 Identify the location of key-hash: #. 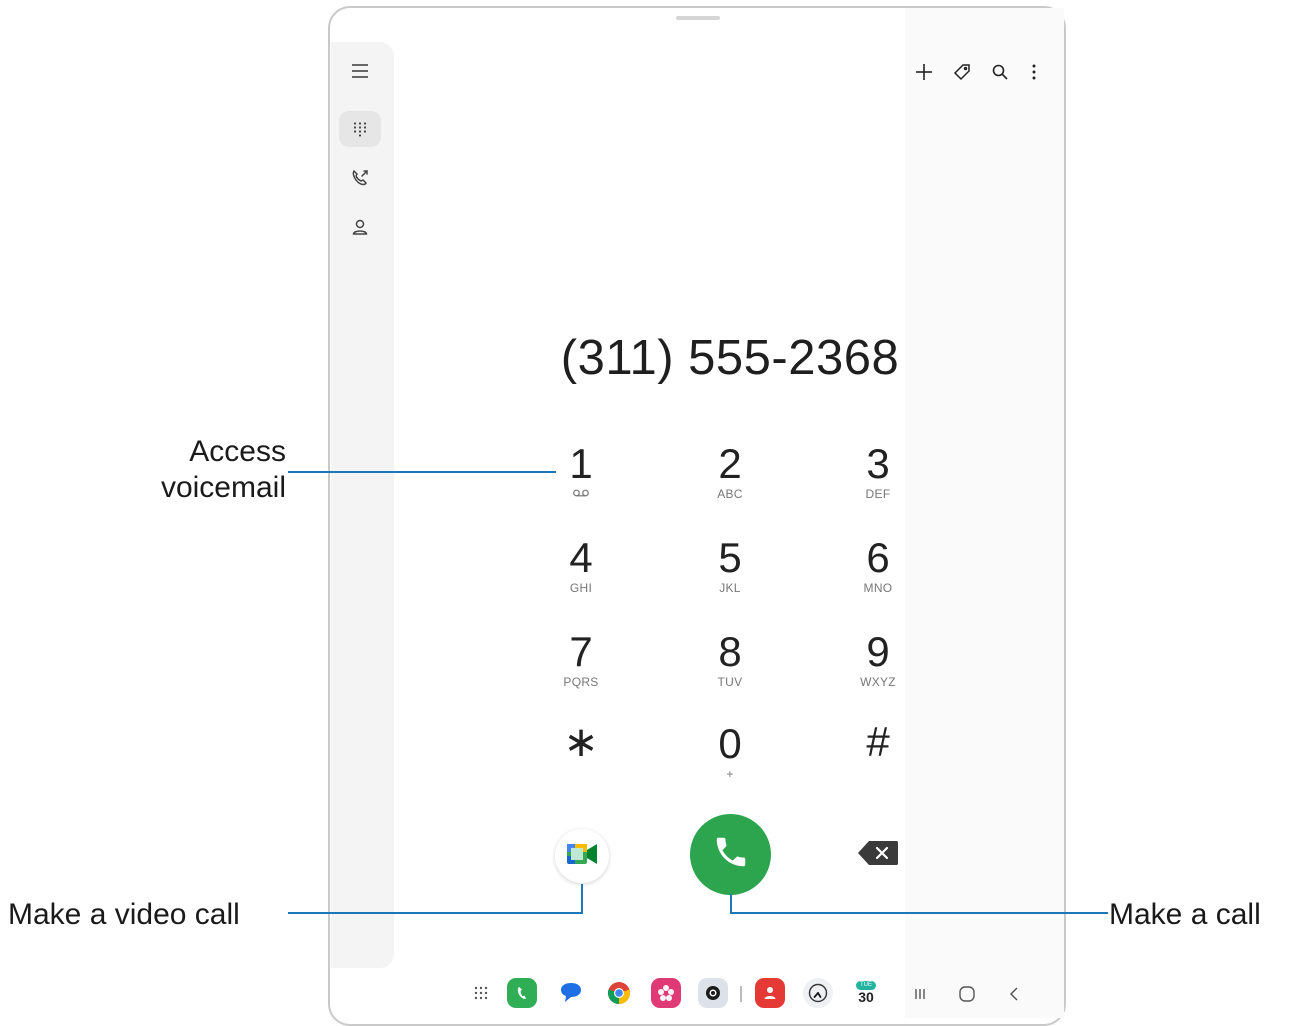
(878, 760).